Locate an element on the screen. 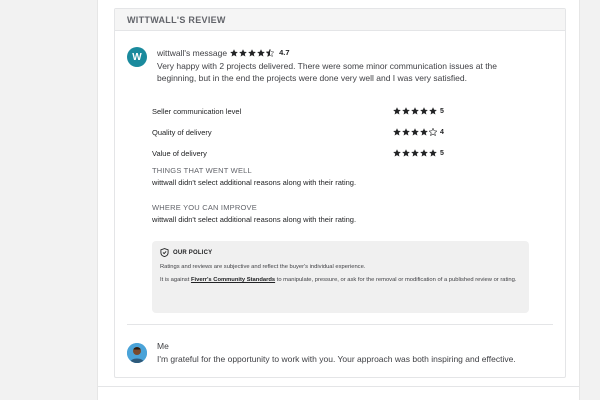  rating-label: Seller communication level is located at coordinates (197, 111).